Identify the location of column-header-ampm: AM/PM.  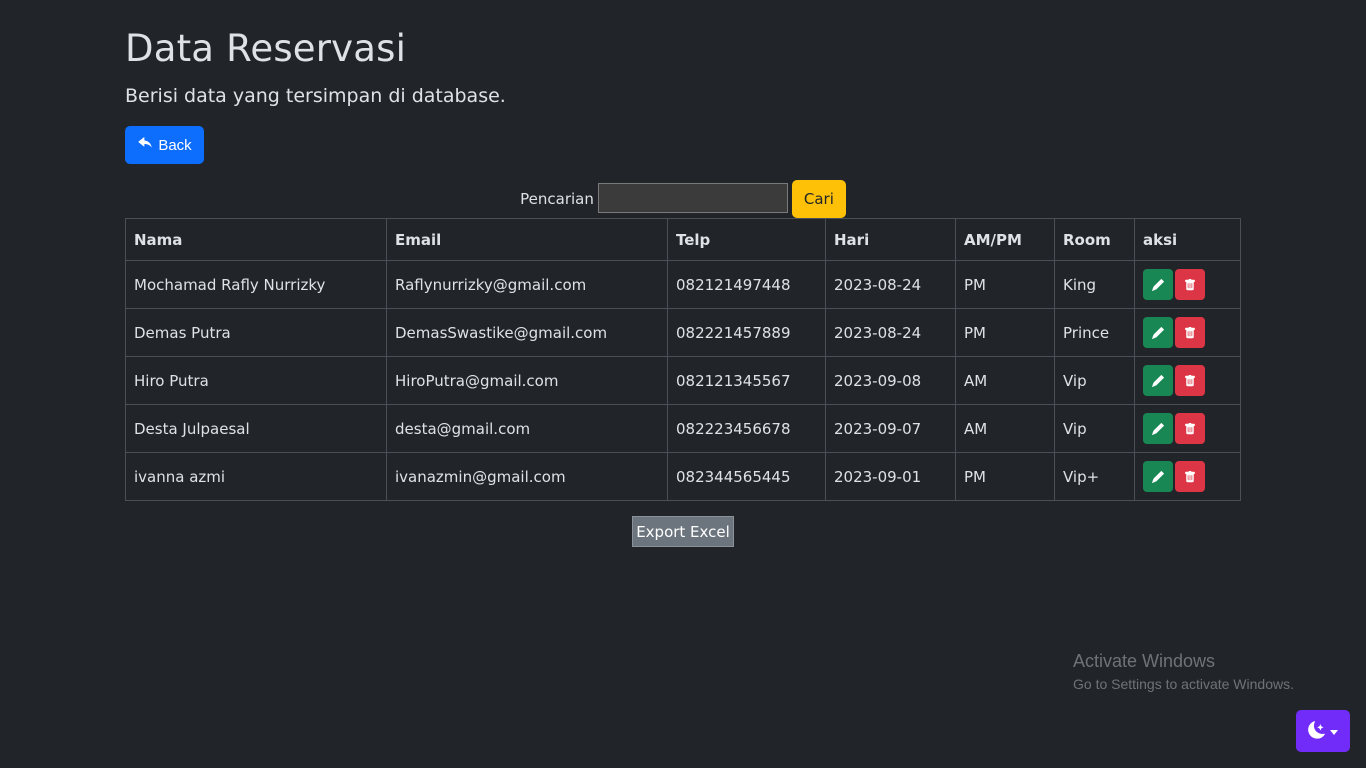
(1005, 239).